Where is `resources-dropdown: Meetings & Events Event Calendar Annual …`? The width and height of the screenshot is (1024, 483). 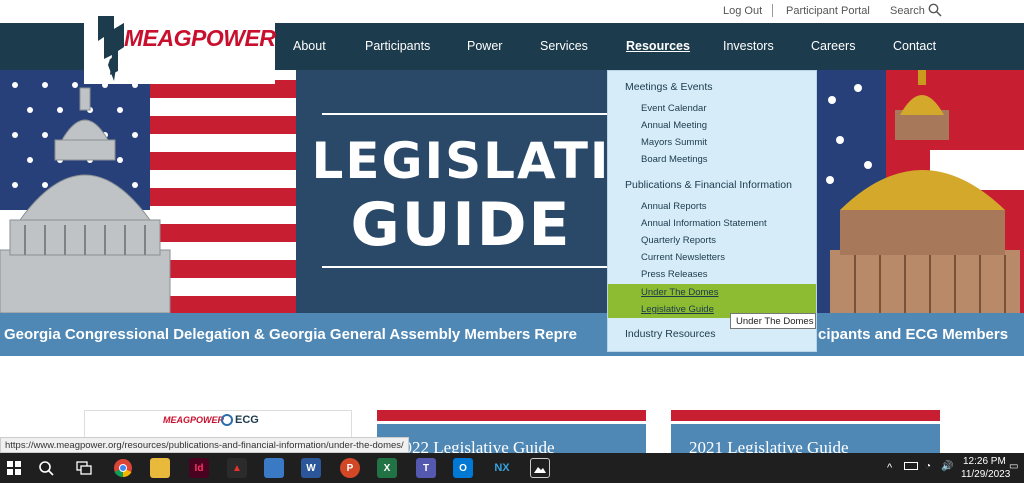 resources-dropdown: Meetings & Events Event Calendar Annual … is located at coordinates (712, 211).